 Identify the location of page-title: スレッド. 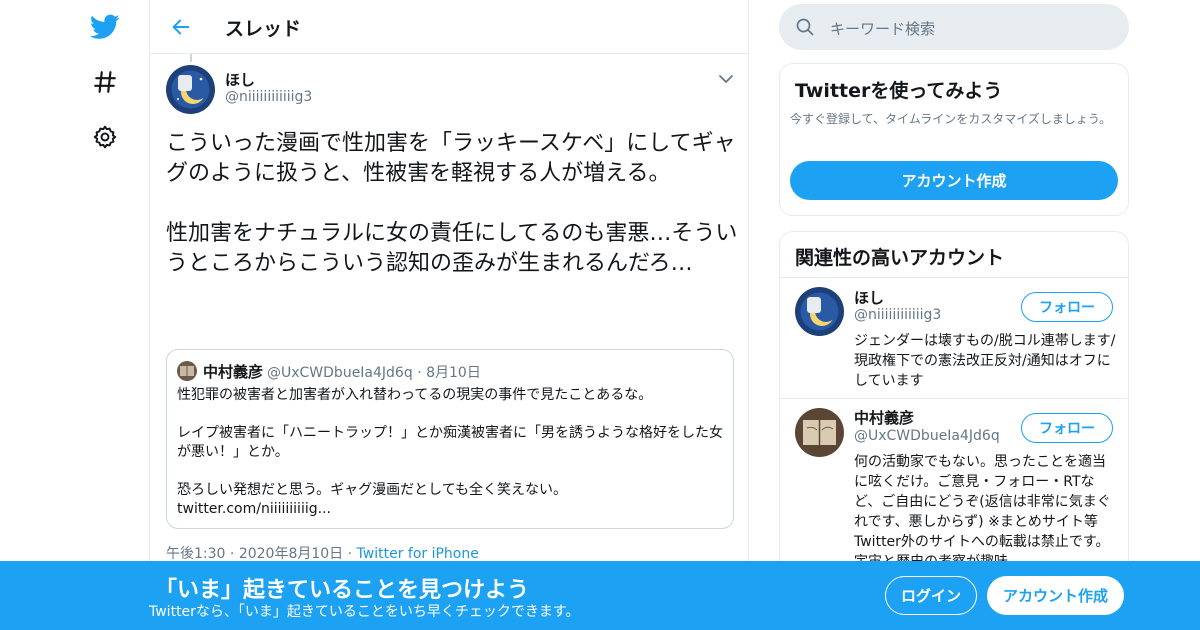
(263, 29).